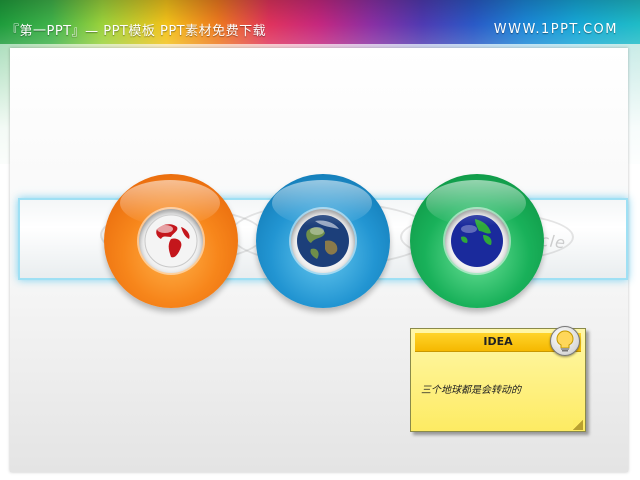 The width and height of the screenshot is (640, 480). What do you see at coordinates (556, 29) in the screenshot?
I see `site-url: WWW.1PPT.COM` at bounding box center [556, 29].